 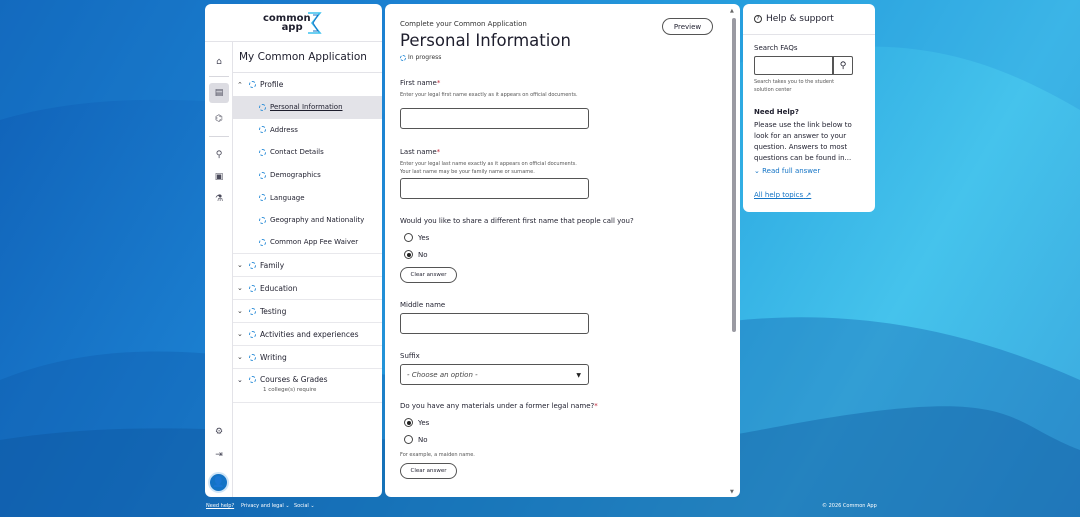 I want to click on former-name-help: For example, a maiden name., so click(x=437, y=455).